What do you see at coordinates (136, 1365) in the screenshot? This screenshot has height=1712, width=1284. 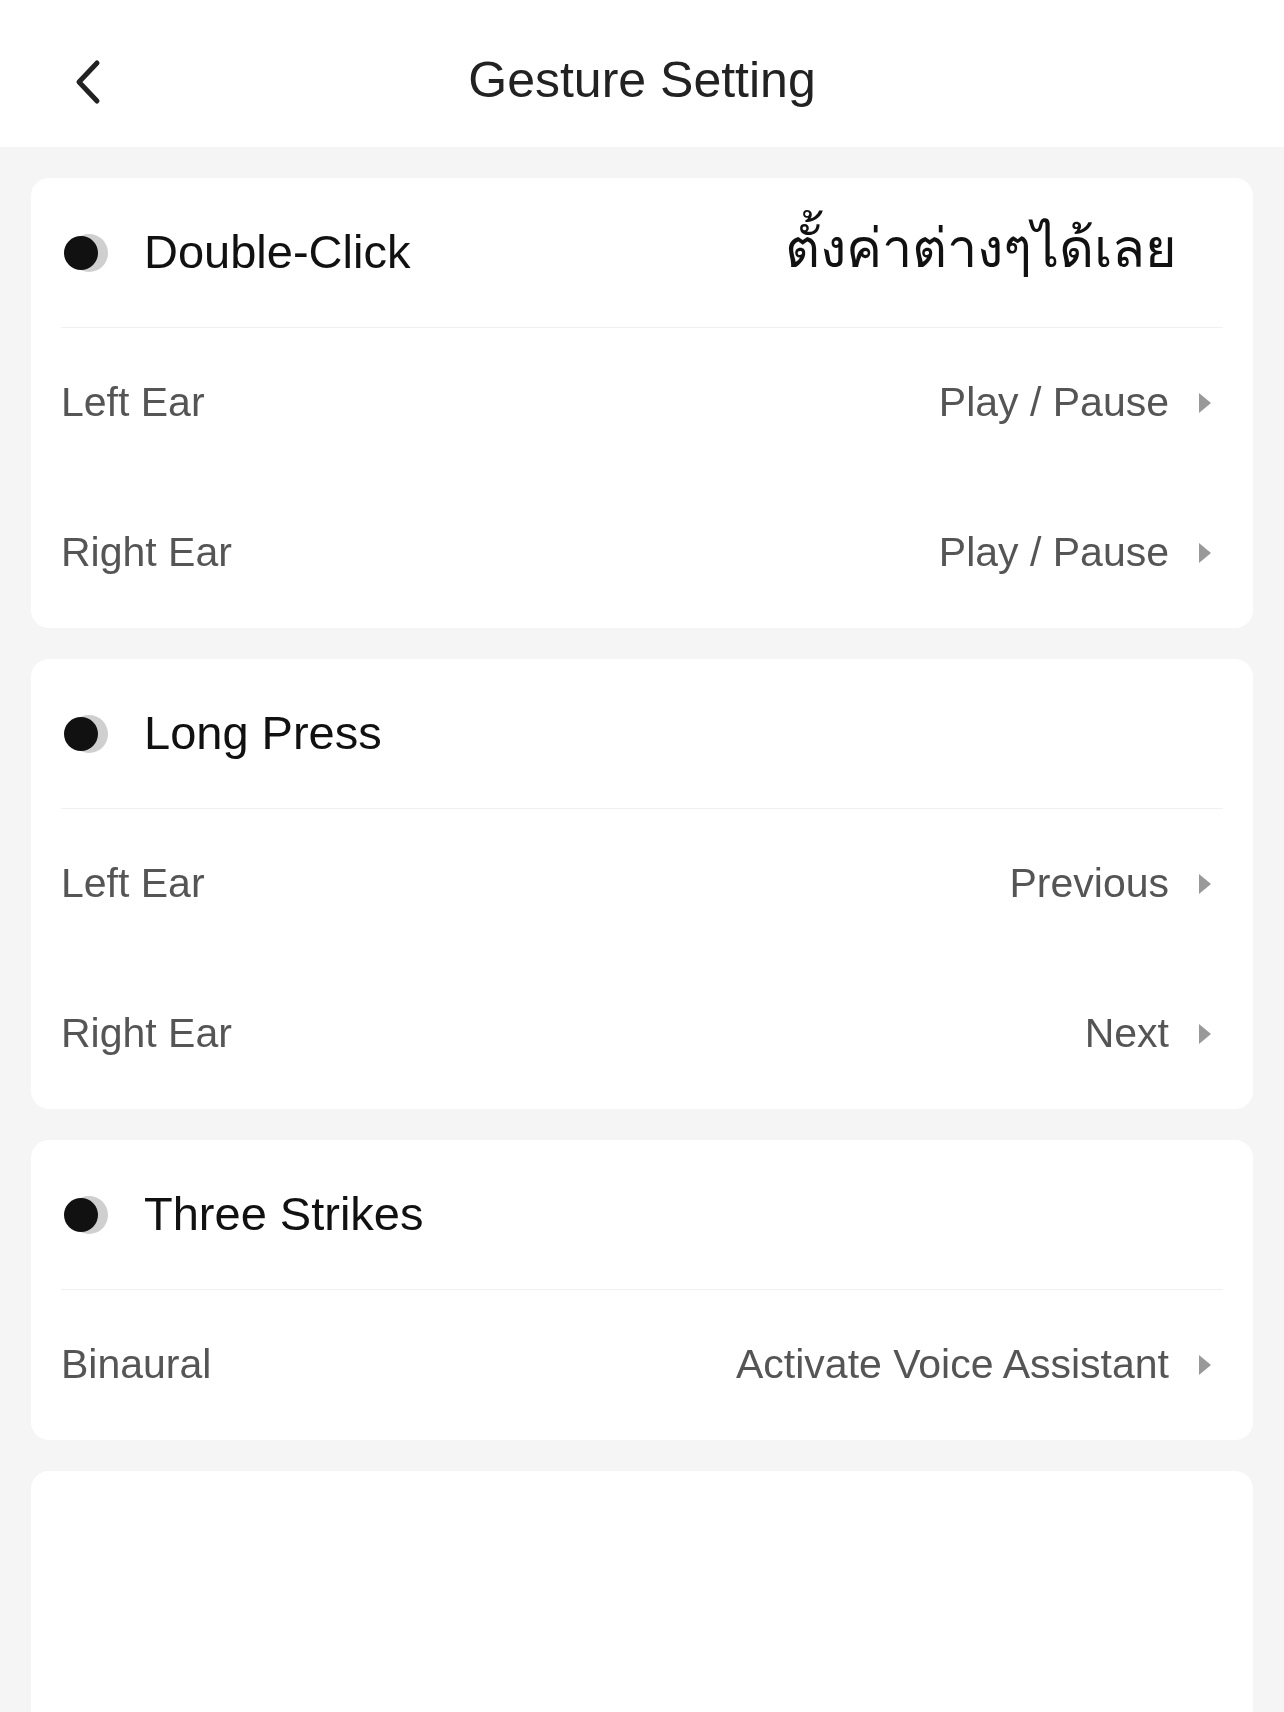 I see `row-label: Binaural` at bounding box center [136, 1365].